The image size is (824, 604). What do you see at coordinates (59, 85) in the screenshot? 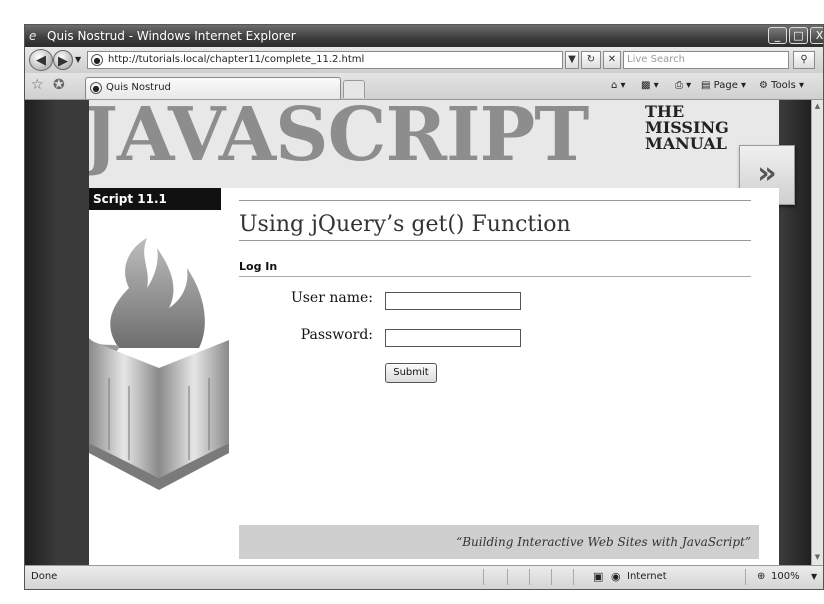
I see `add-favorites-icon: ✪` at bounding box center [59, 85].